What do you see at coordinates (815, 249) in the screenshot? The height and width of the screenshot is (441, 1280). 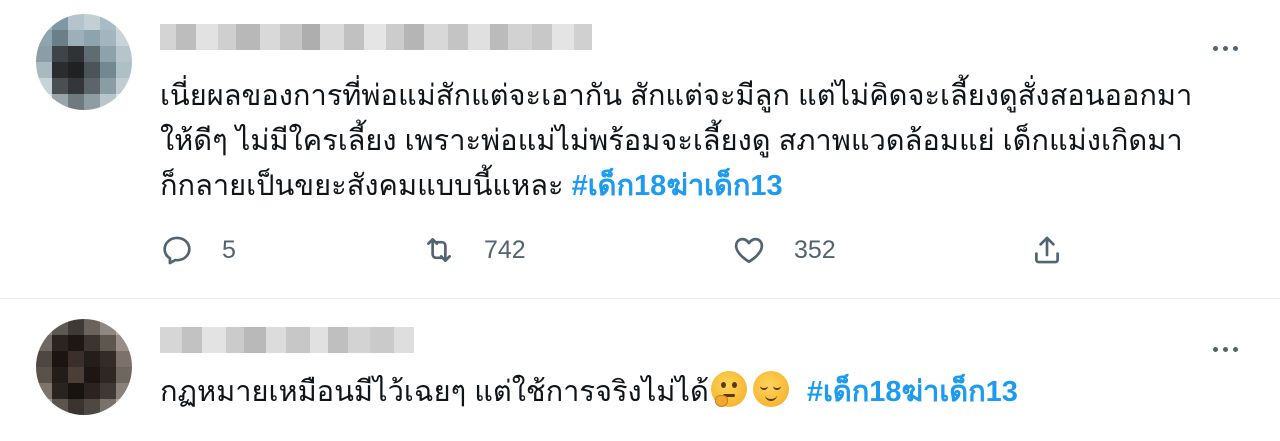 I see `like-count: 352` at bounding box center [815, 249].